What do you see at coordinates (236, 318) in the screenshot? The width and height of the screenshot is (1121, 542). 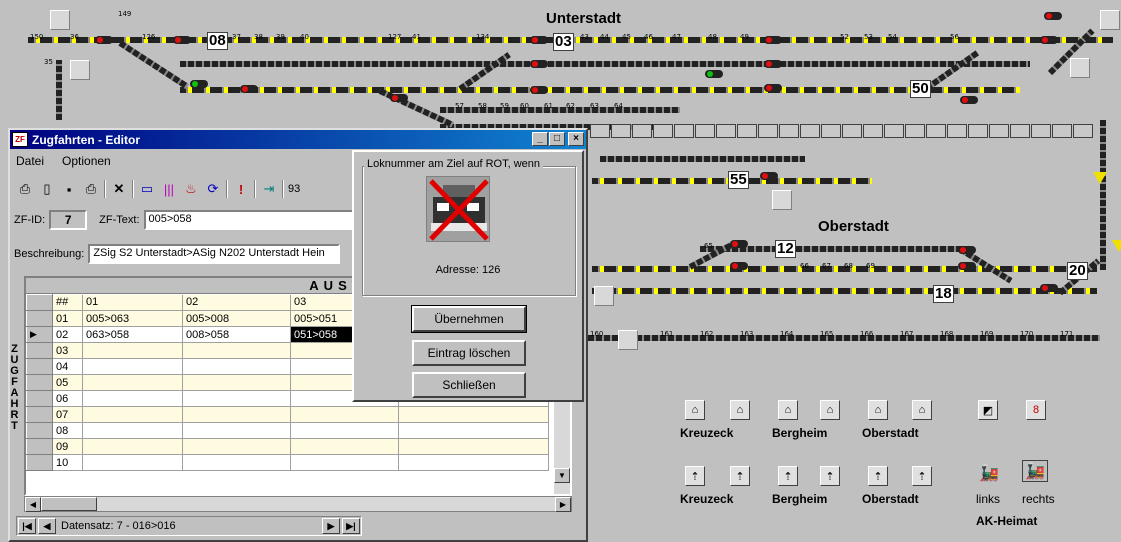 I see `grid-cell: 005>008` at bounding box center [236, 318].